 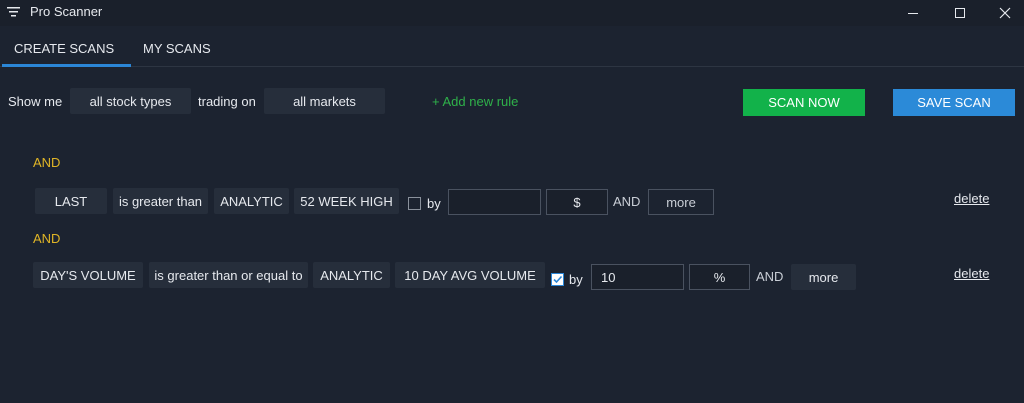 I want to click on unit-dropdown: $, so click(x=577, y=202).